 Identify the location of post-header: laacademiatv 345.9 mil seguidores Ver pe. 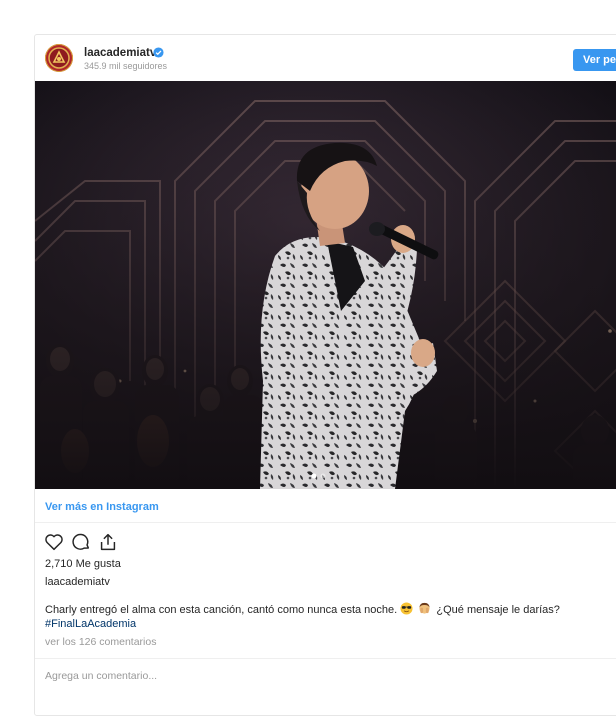
(325, 58).